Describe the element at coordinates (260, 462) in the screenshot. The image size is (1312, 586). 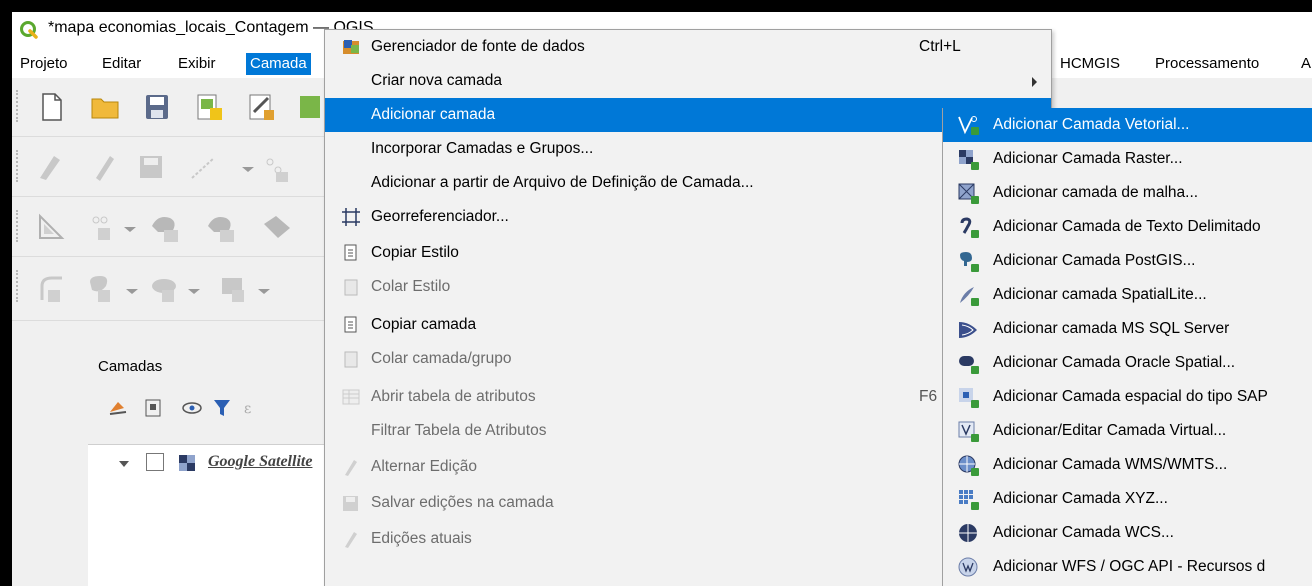
I see `layer-name: Google Satellite` at that location.